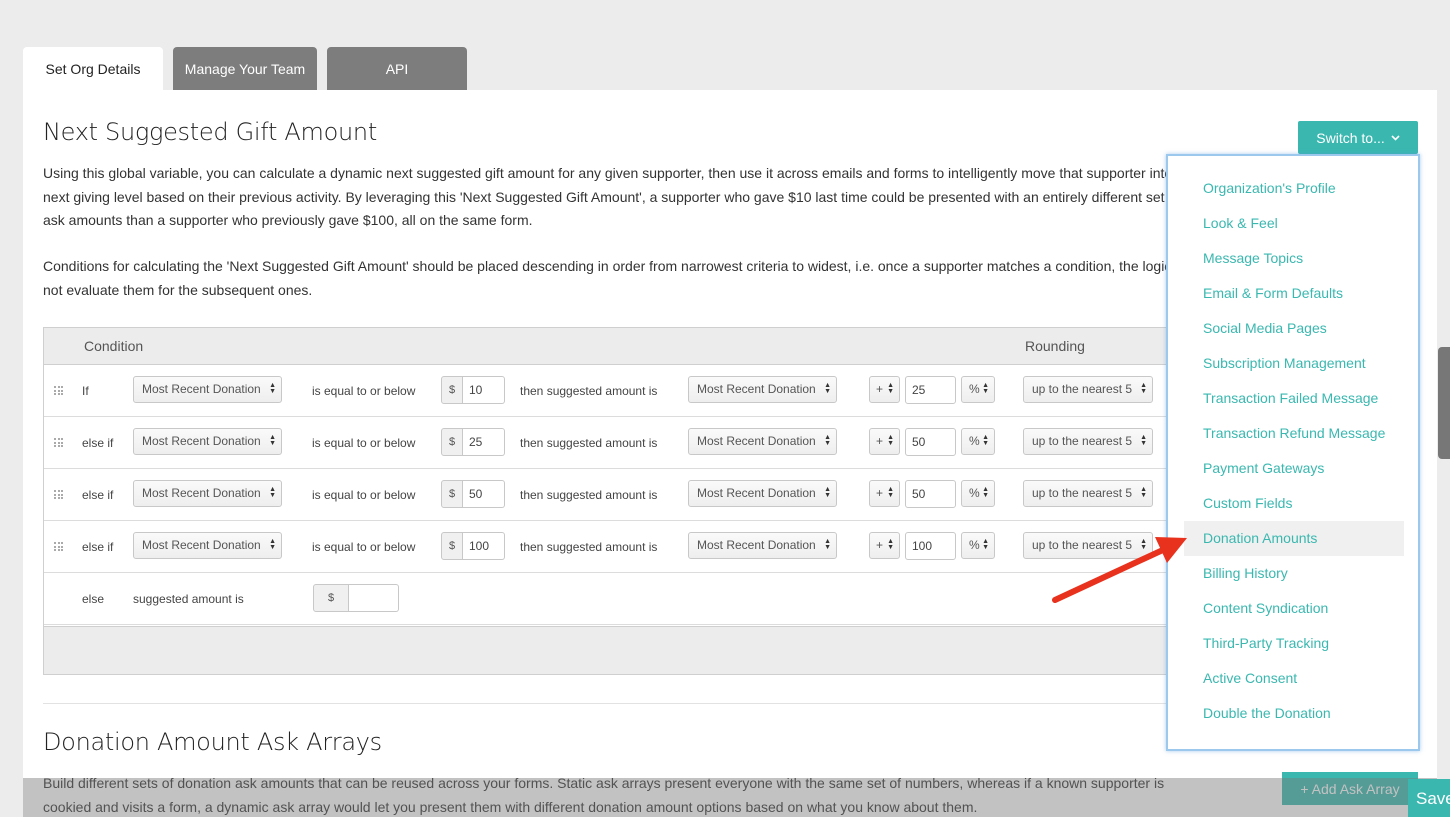  Describe the element at coordinates (1294, 713) in the screenshot. I see `menu-item-double-the-donation: Double the Donation` at that location.